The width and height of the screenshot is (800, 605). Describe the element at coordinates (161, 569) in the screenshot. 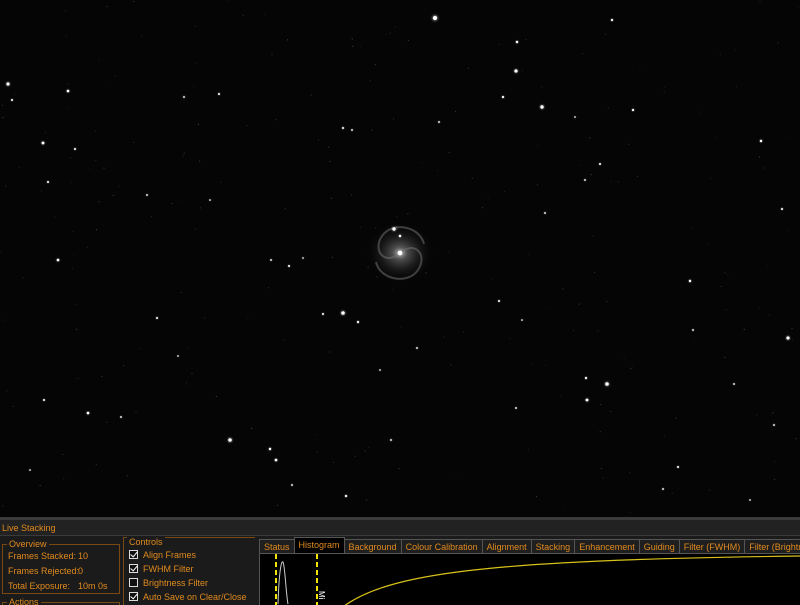

I see `fwhm-filter-toggle: FWHM Filter` at that location.